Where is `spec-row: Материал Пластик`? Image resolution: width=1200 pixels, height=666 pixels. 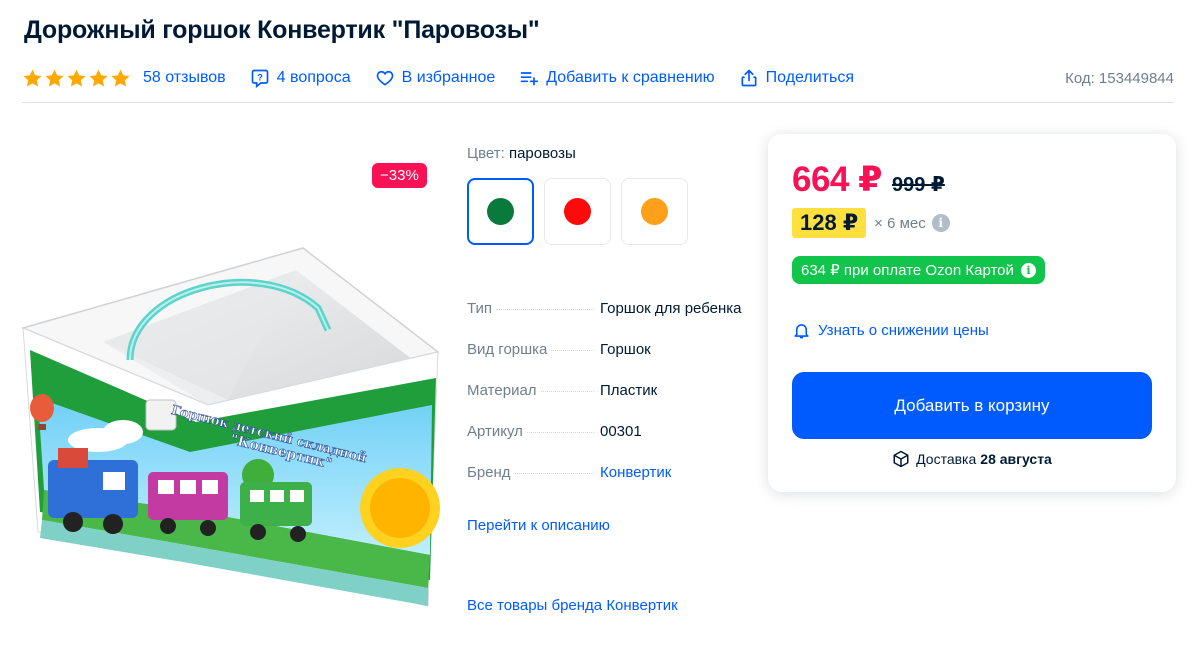
spec-row: Материал Пластик is located at coordinates (612, 402).